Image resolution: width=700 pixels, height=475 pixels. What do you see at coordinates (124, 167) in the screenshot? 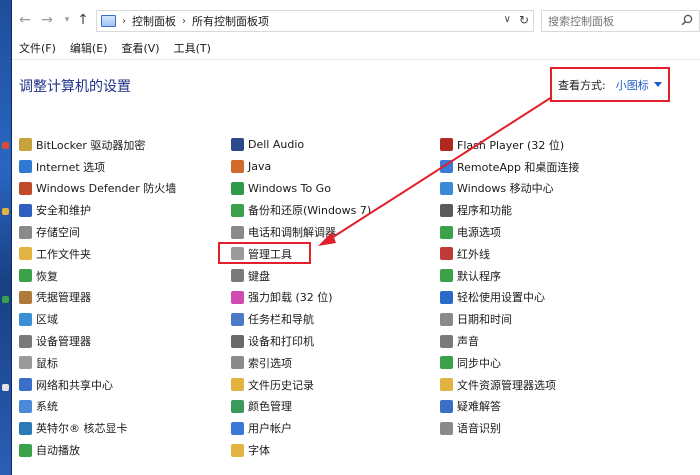
I see `control-panel-item: Internet 选项` at bounding box center [124, 167].